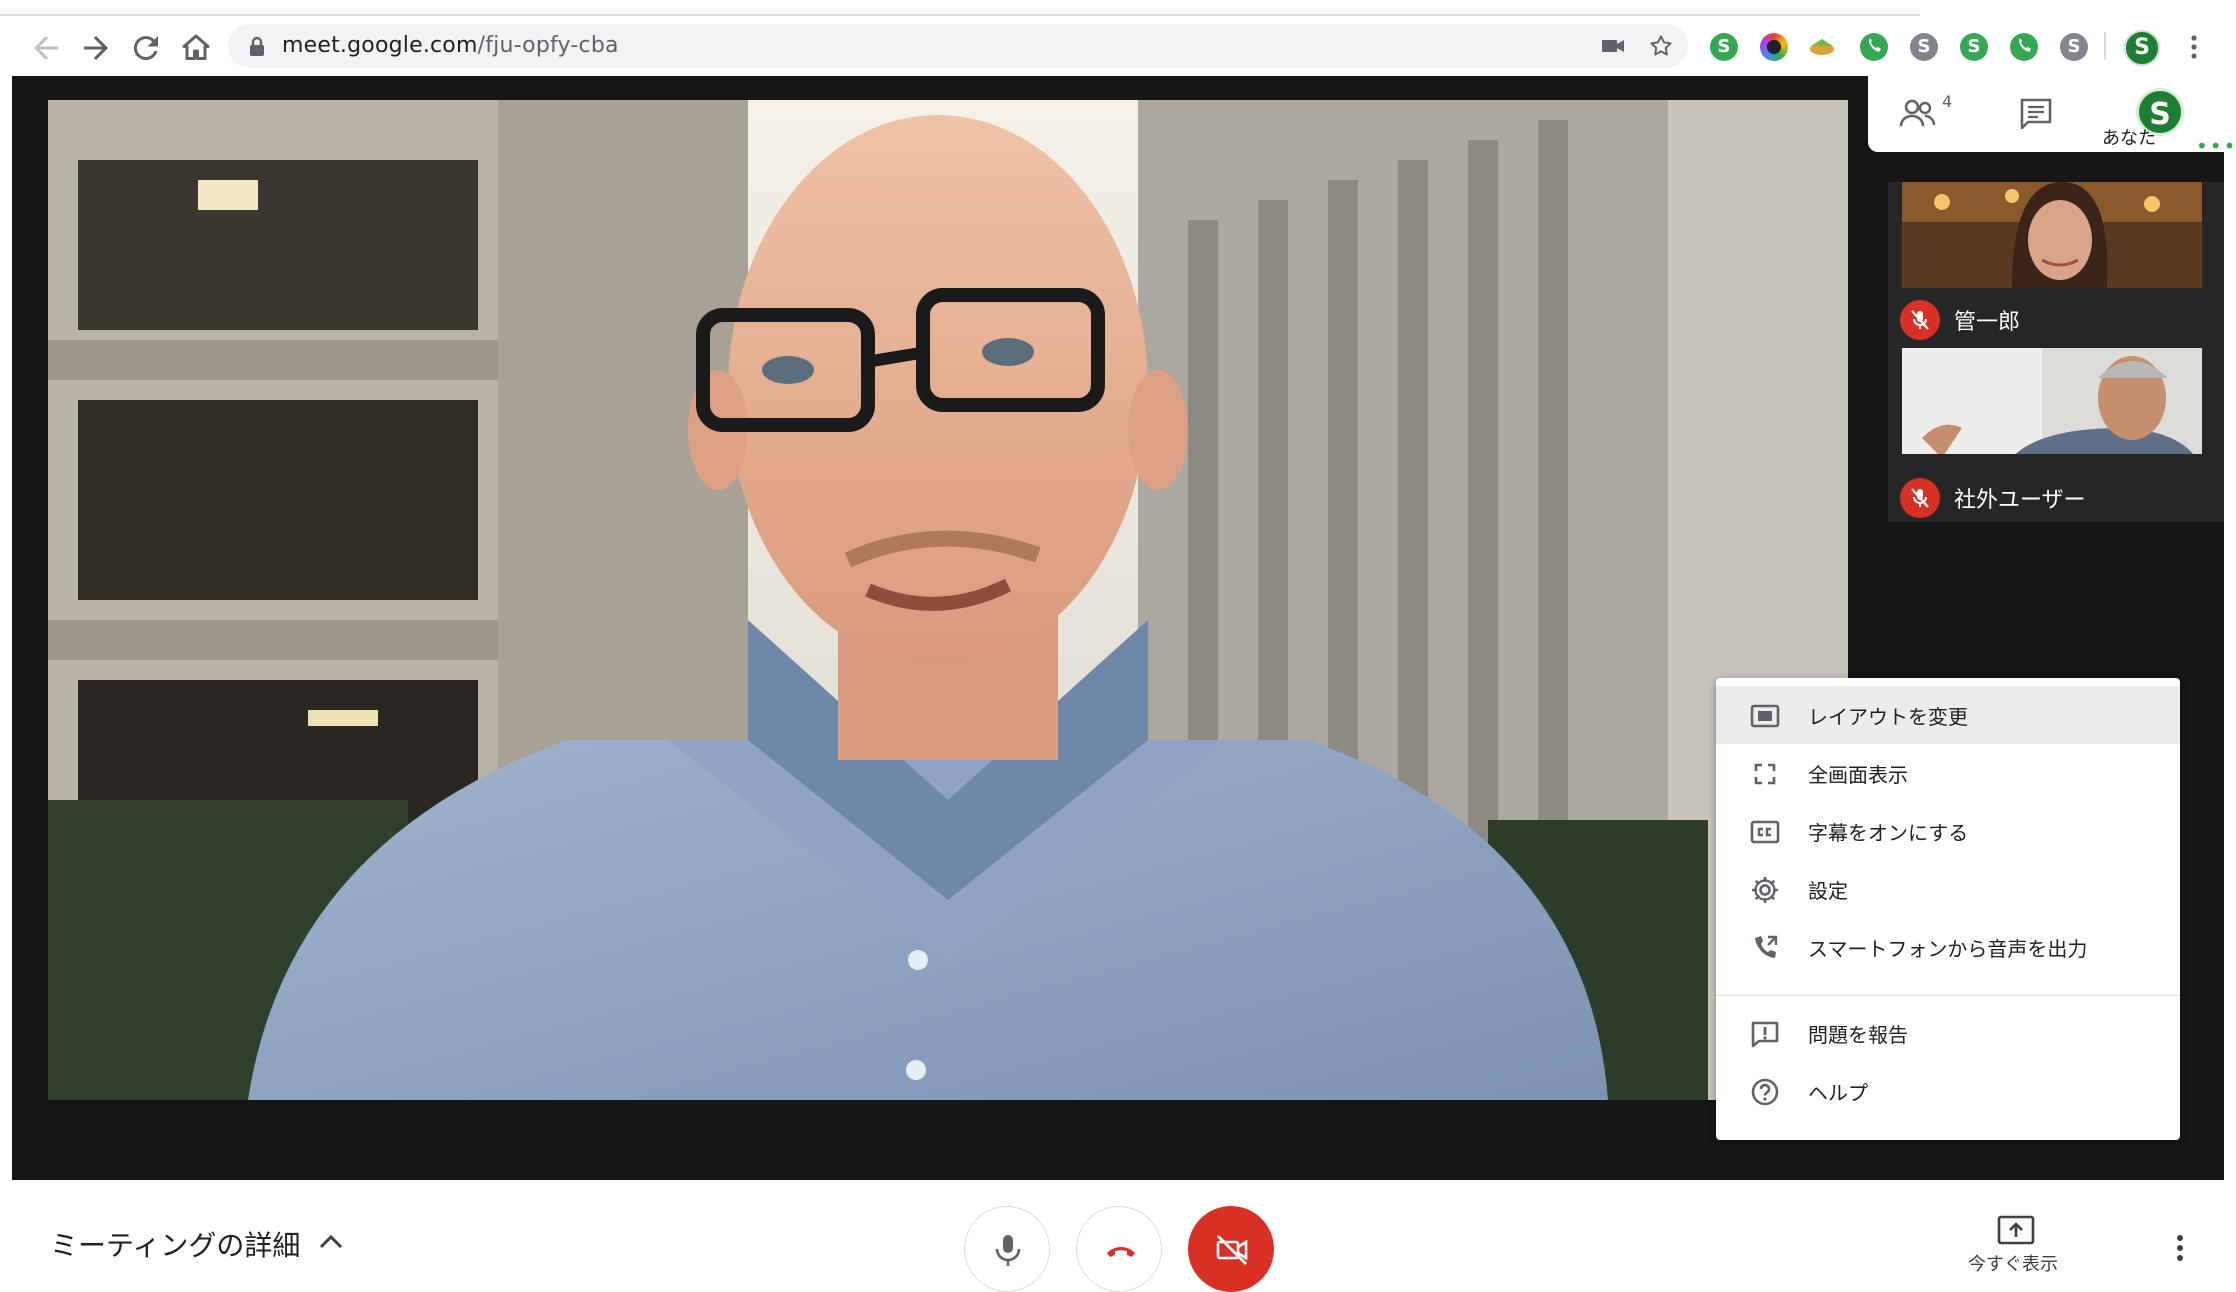  I want to click on participant-name: 管一郎, so click(1987, 322).